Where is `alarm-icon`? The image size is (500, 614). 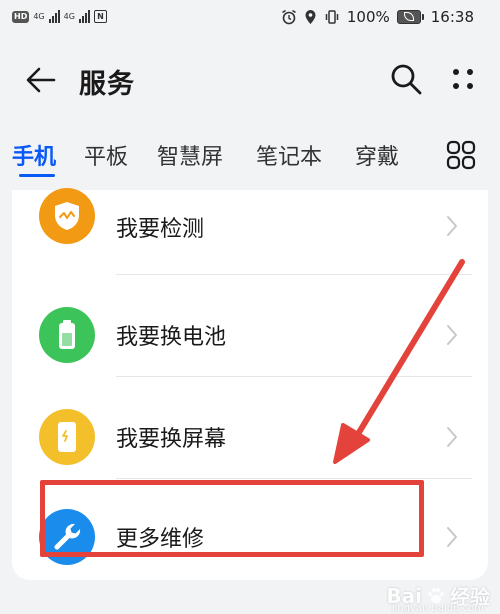 alarm-icon is located at coordinates (288, 17).